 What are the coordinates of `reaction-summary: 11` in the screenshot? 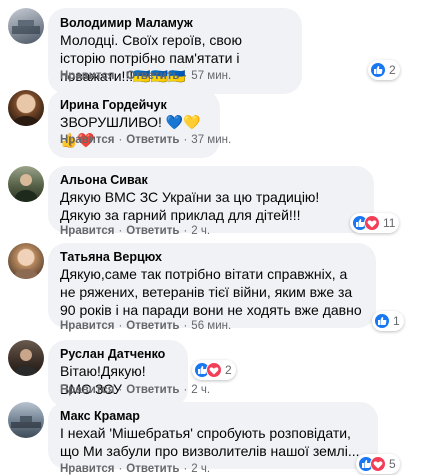 It's located at (375, 223).